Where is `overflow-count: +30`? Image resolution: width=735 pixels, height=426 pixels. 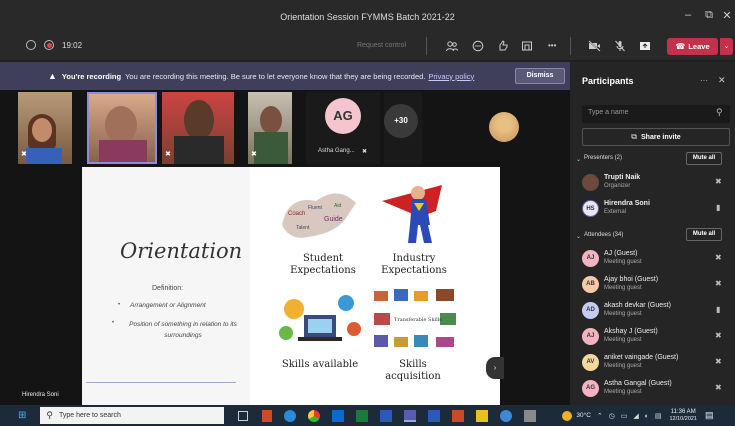
overflow-count: +30 is located at coordinates (401, 121).